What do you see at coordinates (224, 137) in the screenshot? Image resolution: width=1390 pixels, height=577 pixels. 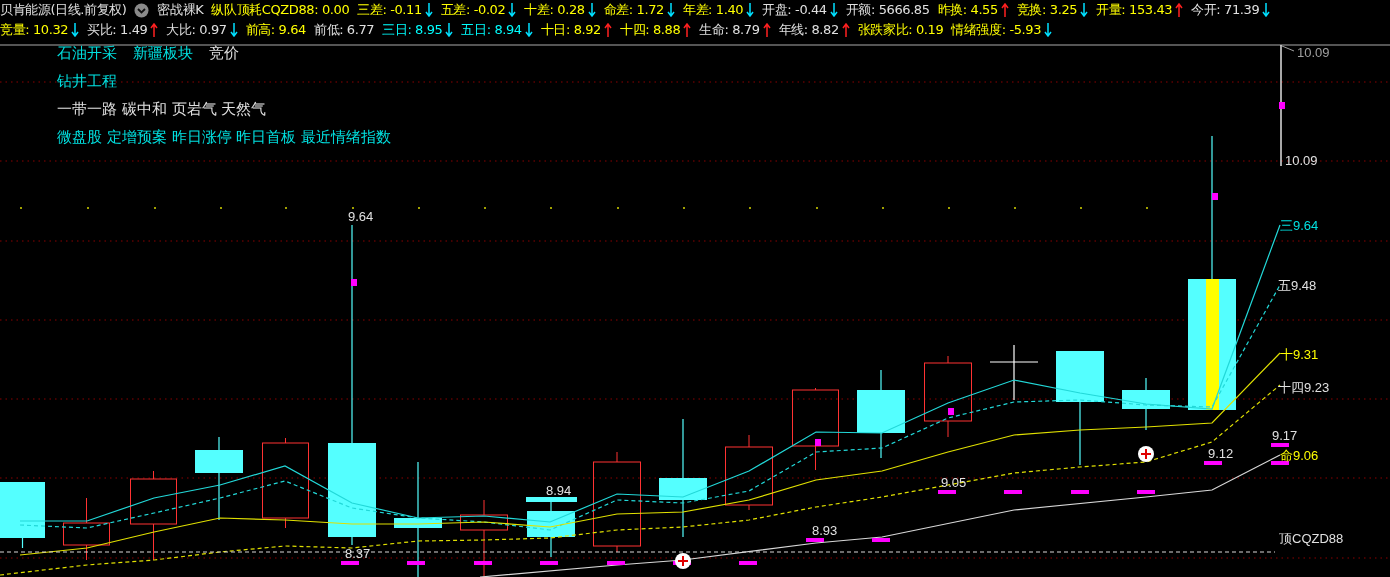 I see `concept-tag: 微盘股 定增预案 昨日涨停 昨日首板 最近情绪指数` at bounding box center [224, 137].